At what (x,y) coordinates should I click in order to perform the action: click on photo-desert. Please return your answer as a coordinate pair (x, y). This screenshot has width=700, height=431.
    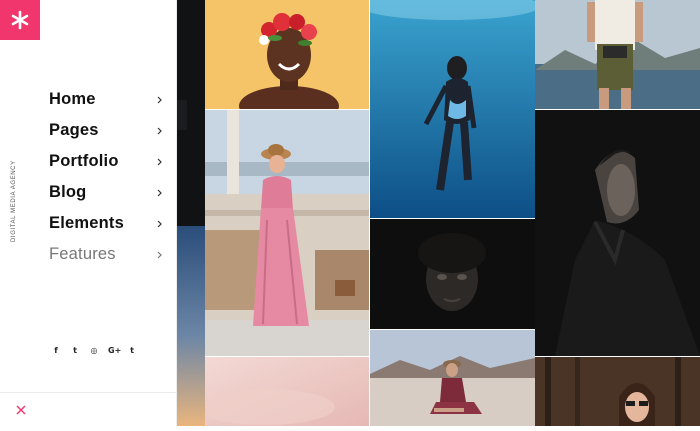
    Looking at the image, I should click on (452, 378).